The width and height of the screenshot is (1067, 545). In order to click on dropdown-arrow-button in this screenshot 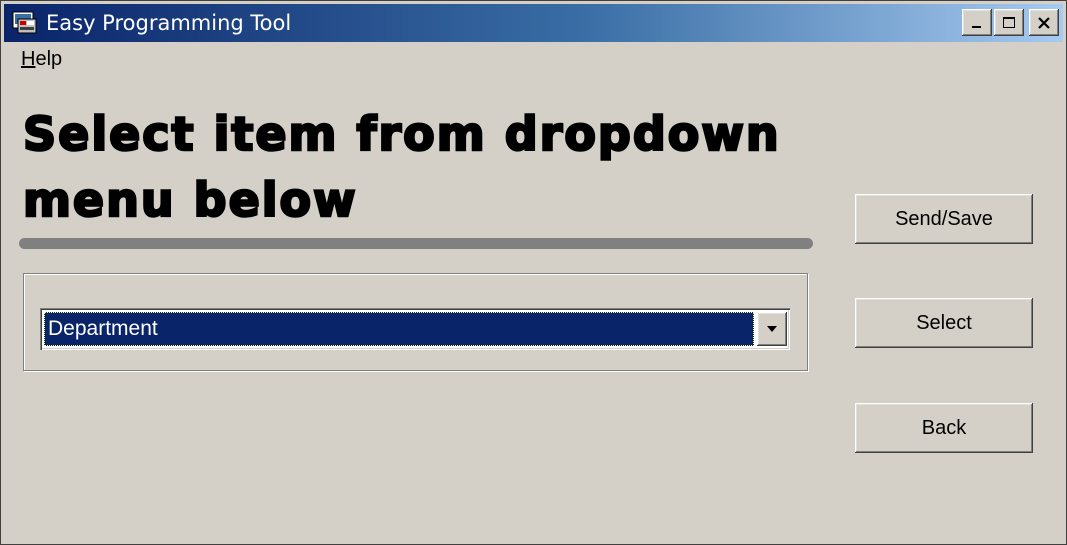, I will do `click(772, 329)`.